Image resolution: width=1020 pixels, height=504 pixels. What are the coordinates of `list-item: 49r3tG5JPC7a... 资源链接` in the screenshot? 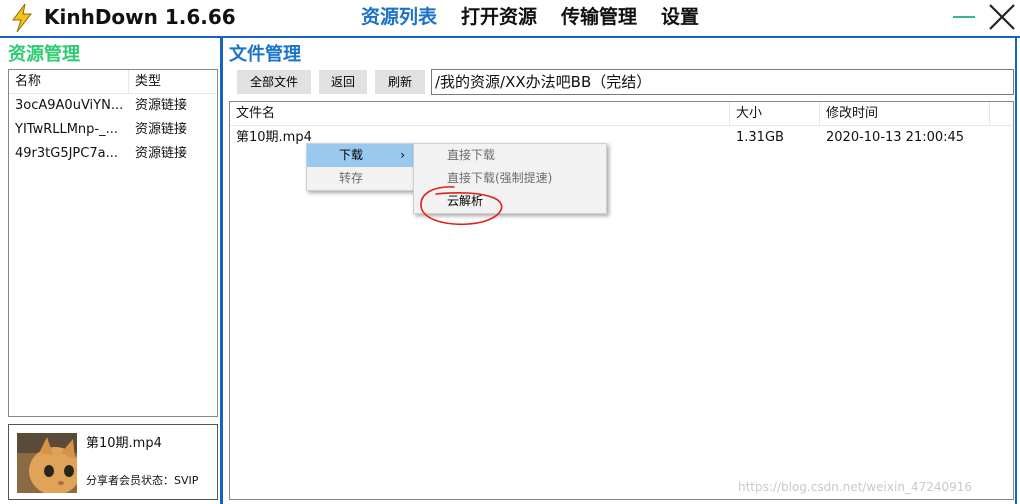 It's located at (113, 154).